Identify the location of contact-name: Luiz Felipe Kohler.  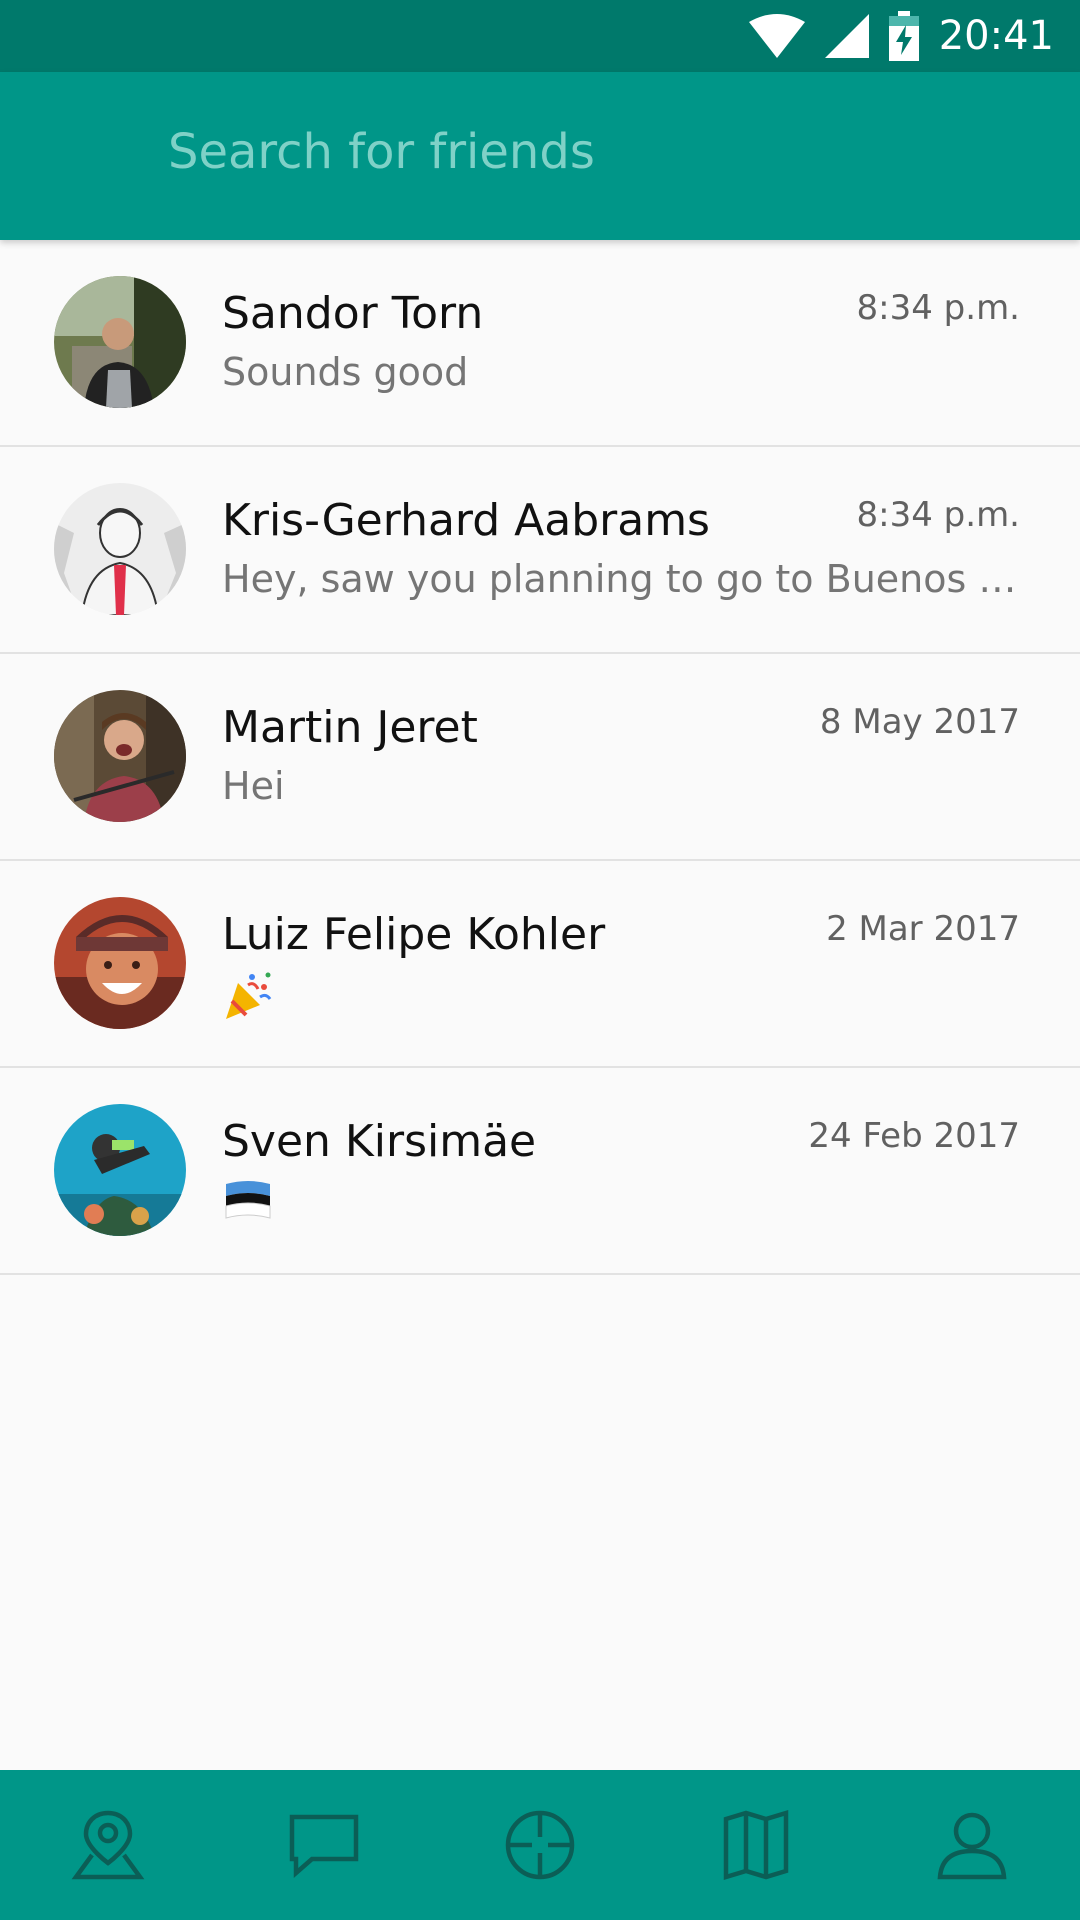
(414, 934).